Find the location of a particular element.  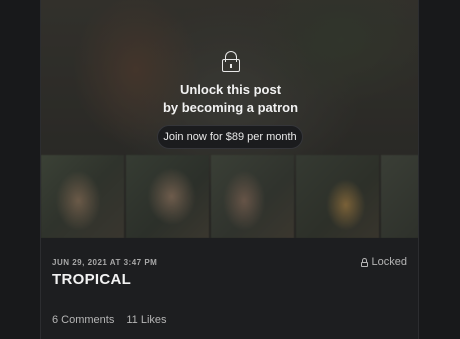

locked-badge: Locked is located at coordinates (383, 262).